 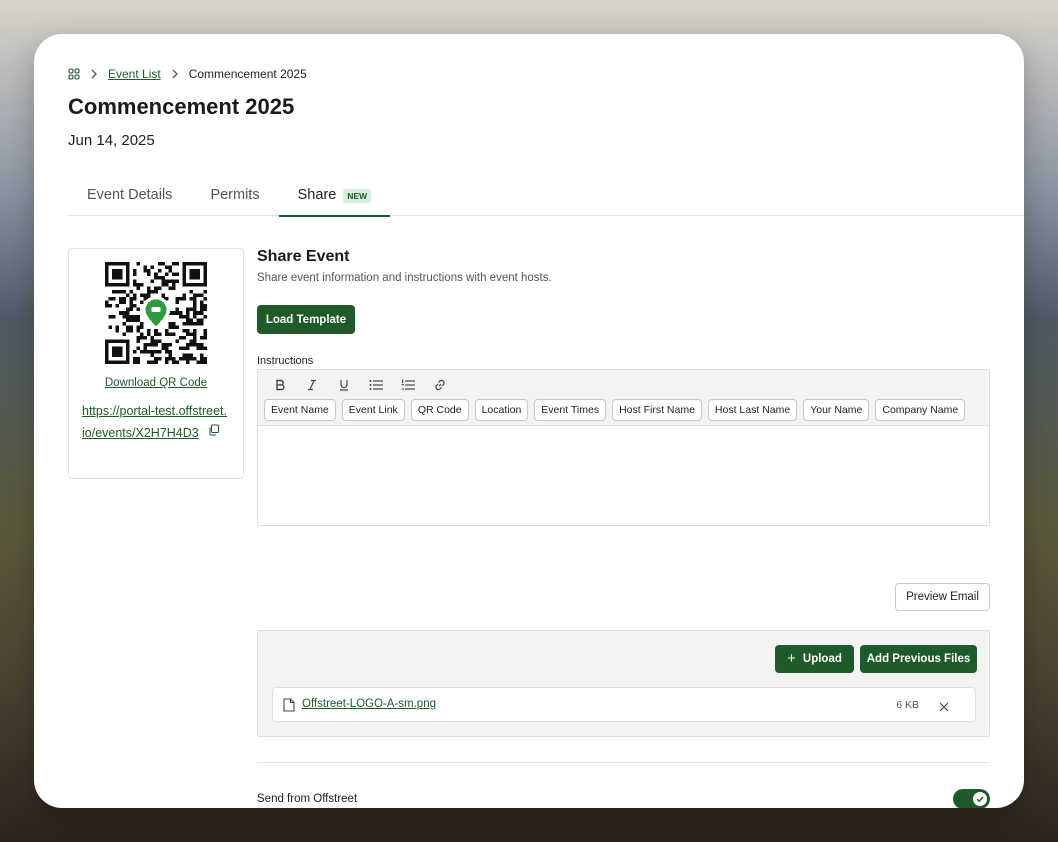 I want to click on bullet-list-icon, so click(x=376, y=385).